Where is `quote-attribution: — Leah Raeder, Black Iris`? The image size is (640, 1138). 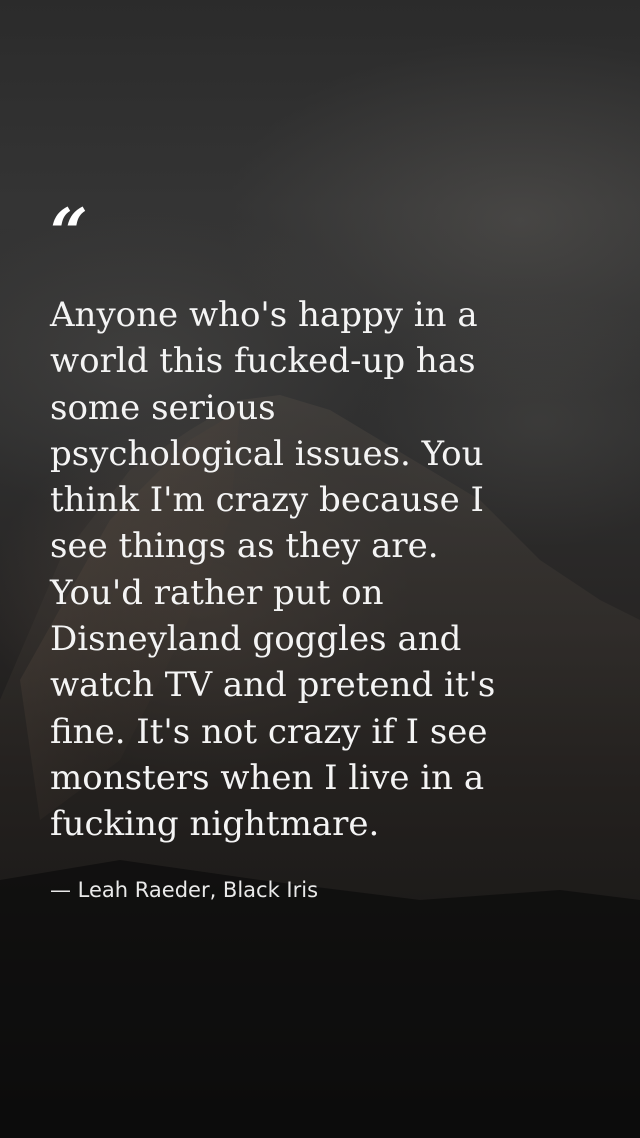
quote-attribution: — Leah Raeder, Black Iris is located at coordinates (184, 890).